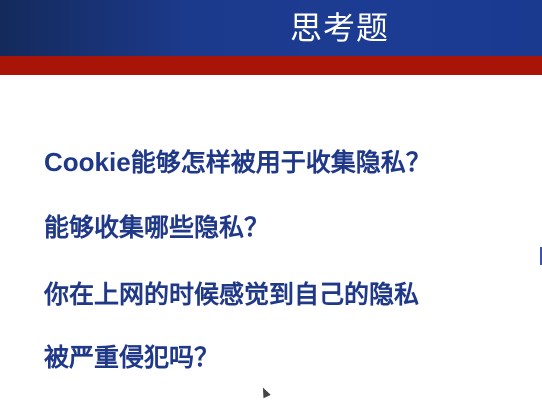 This screenshot has height=415, width=542. I want to click on question-3-line-1: 你在上网的时候感觉到自己的隐私, so click(232, 294).